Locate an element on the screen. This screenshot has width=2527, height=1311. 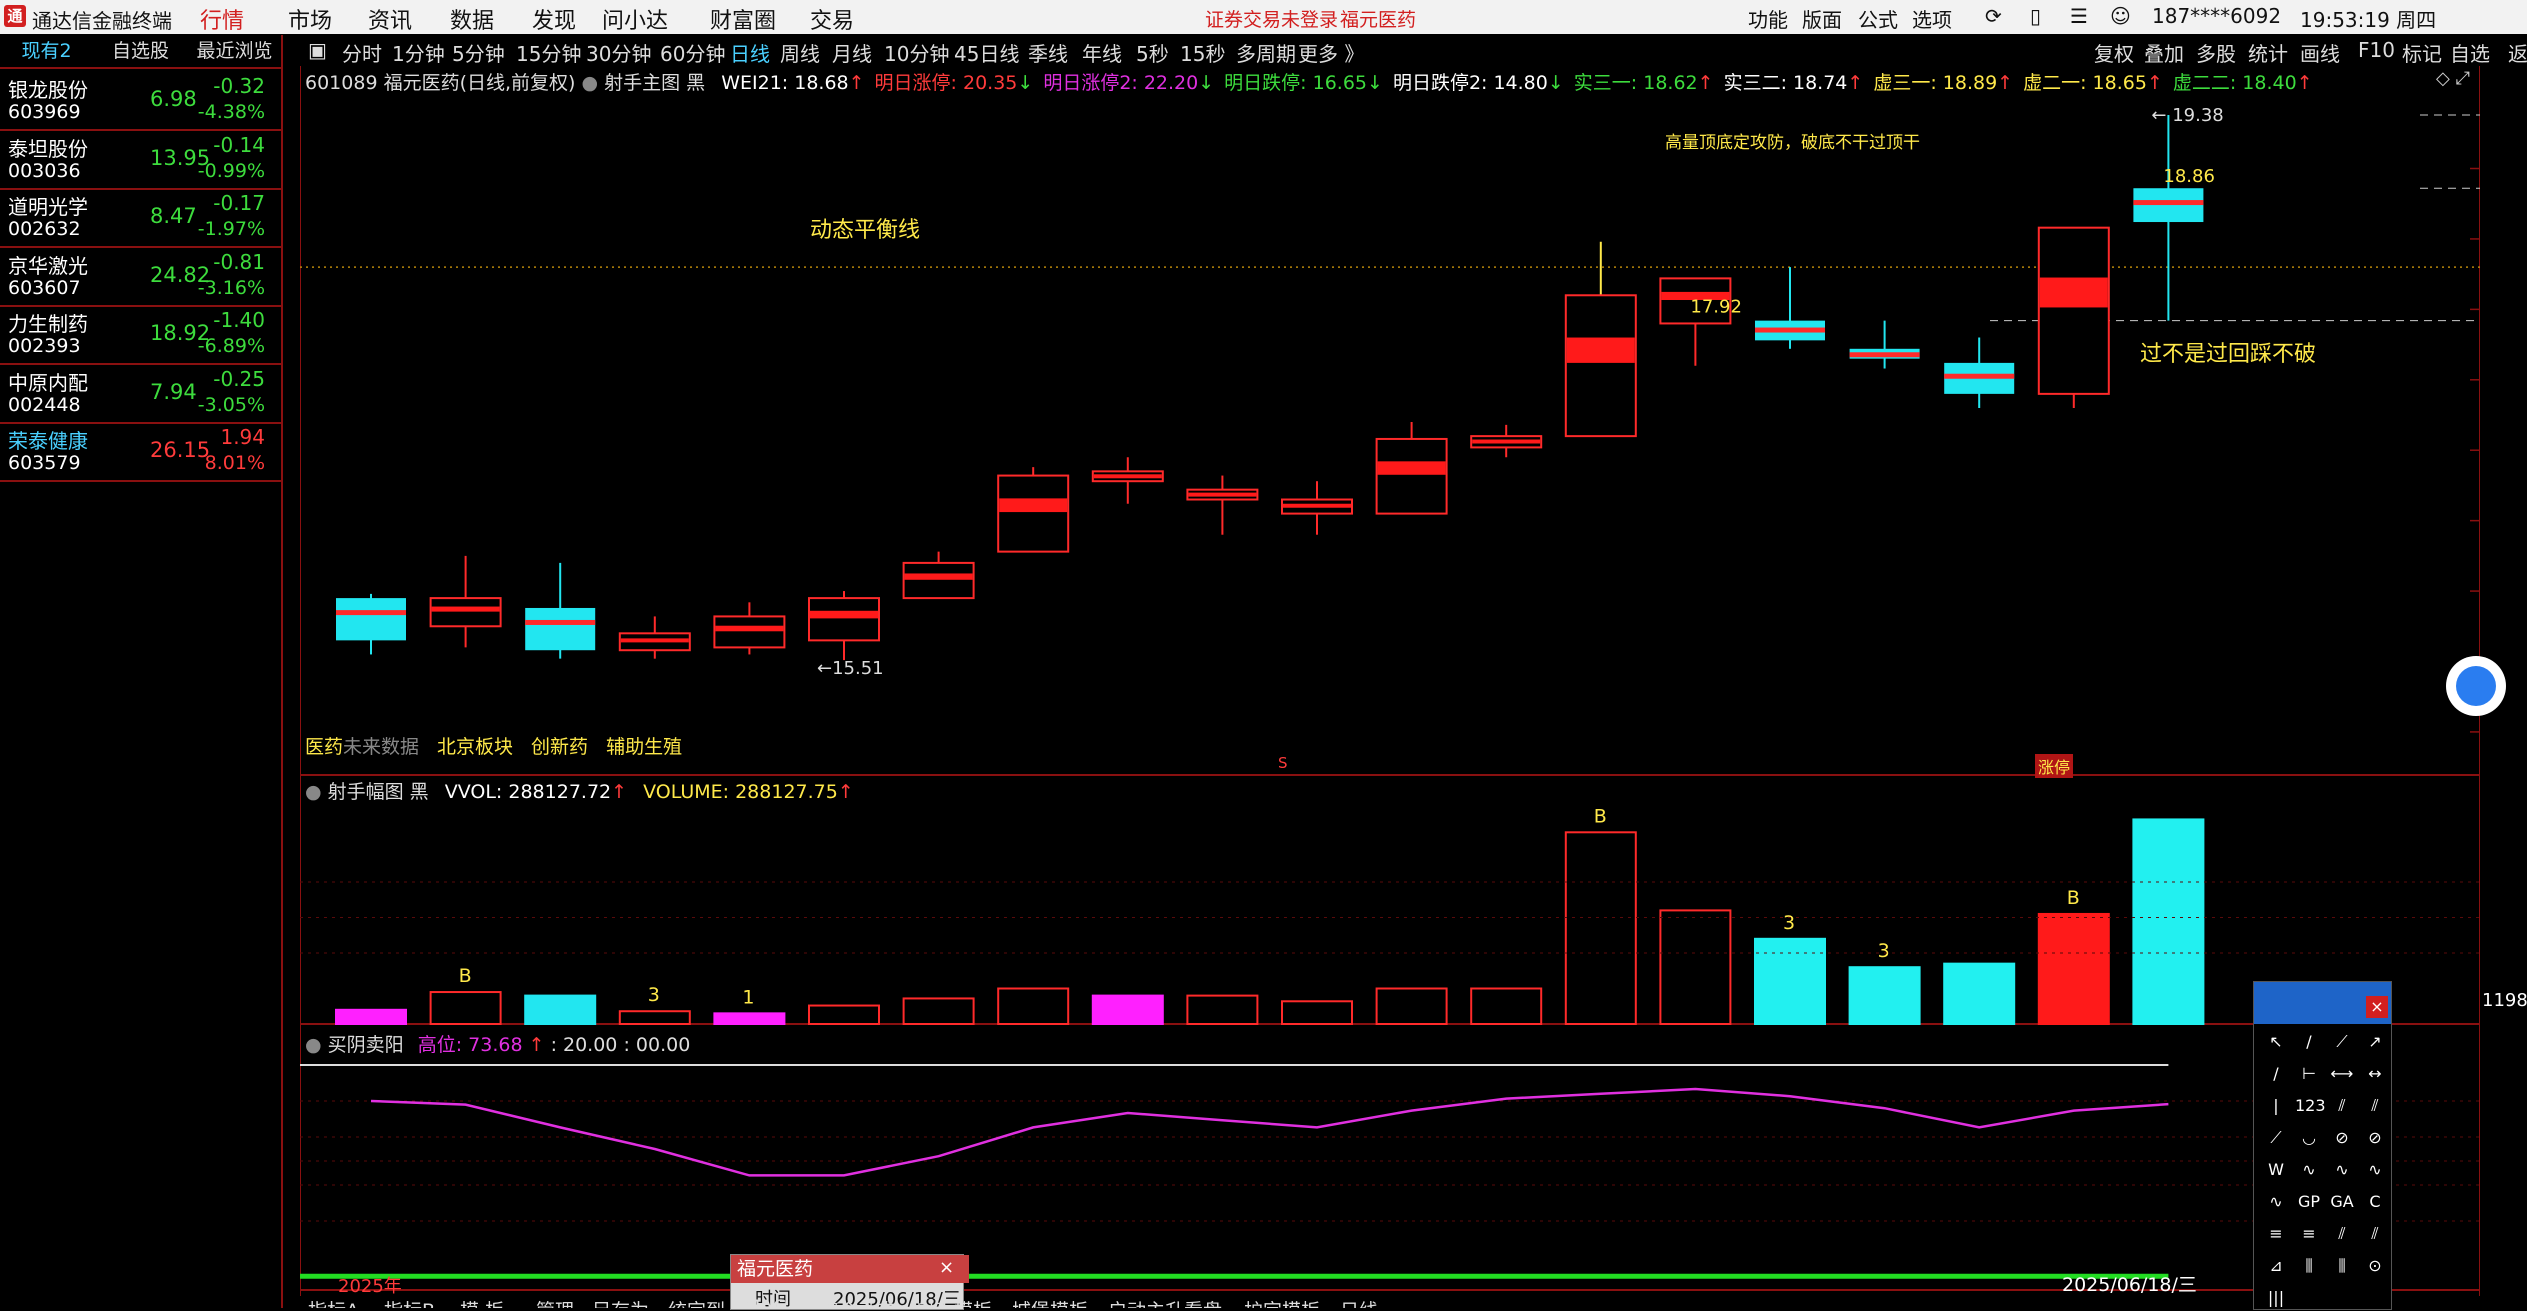
sector-tag: 创新药 is located at coordinates (559, 747).